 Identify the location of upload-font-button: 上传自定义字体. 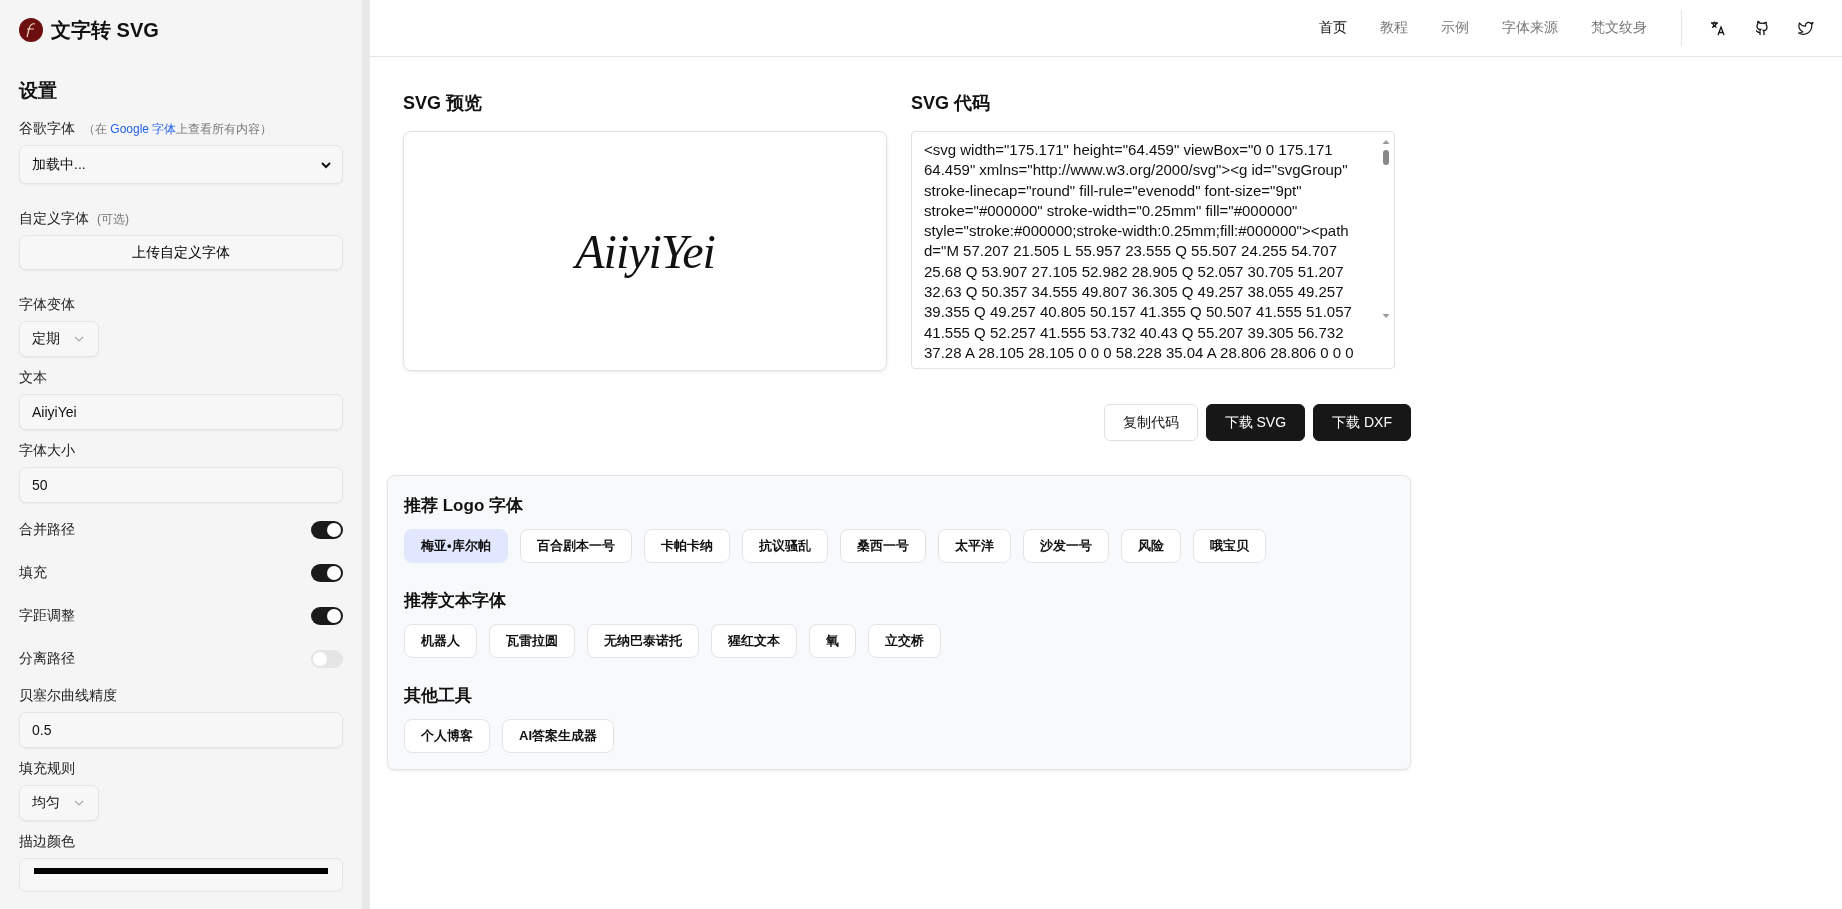
(181, 252).